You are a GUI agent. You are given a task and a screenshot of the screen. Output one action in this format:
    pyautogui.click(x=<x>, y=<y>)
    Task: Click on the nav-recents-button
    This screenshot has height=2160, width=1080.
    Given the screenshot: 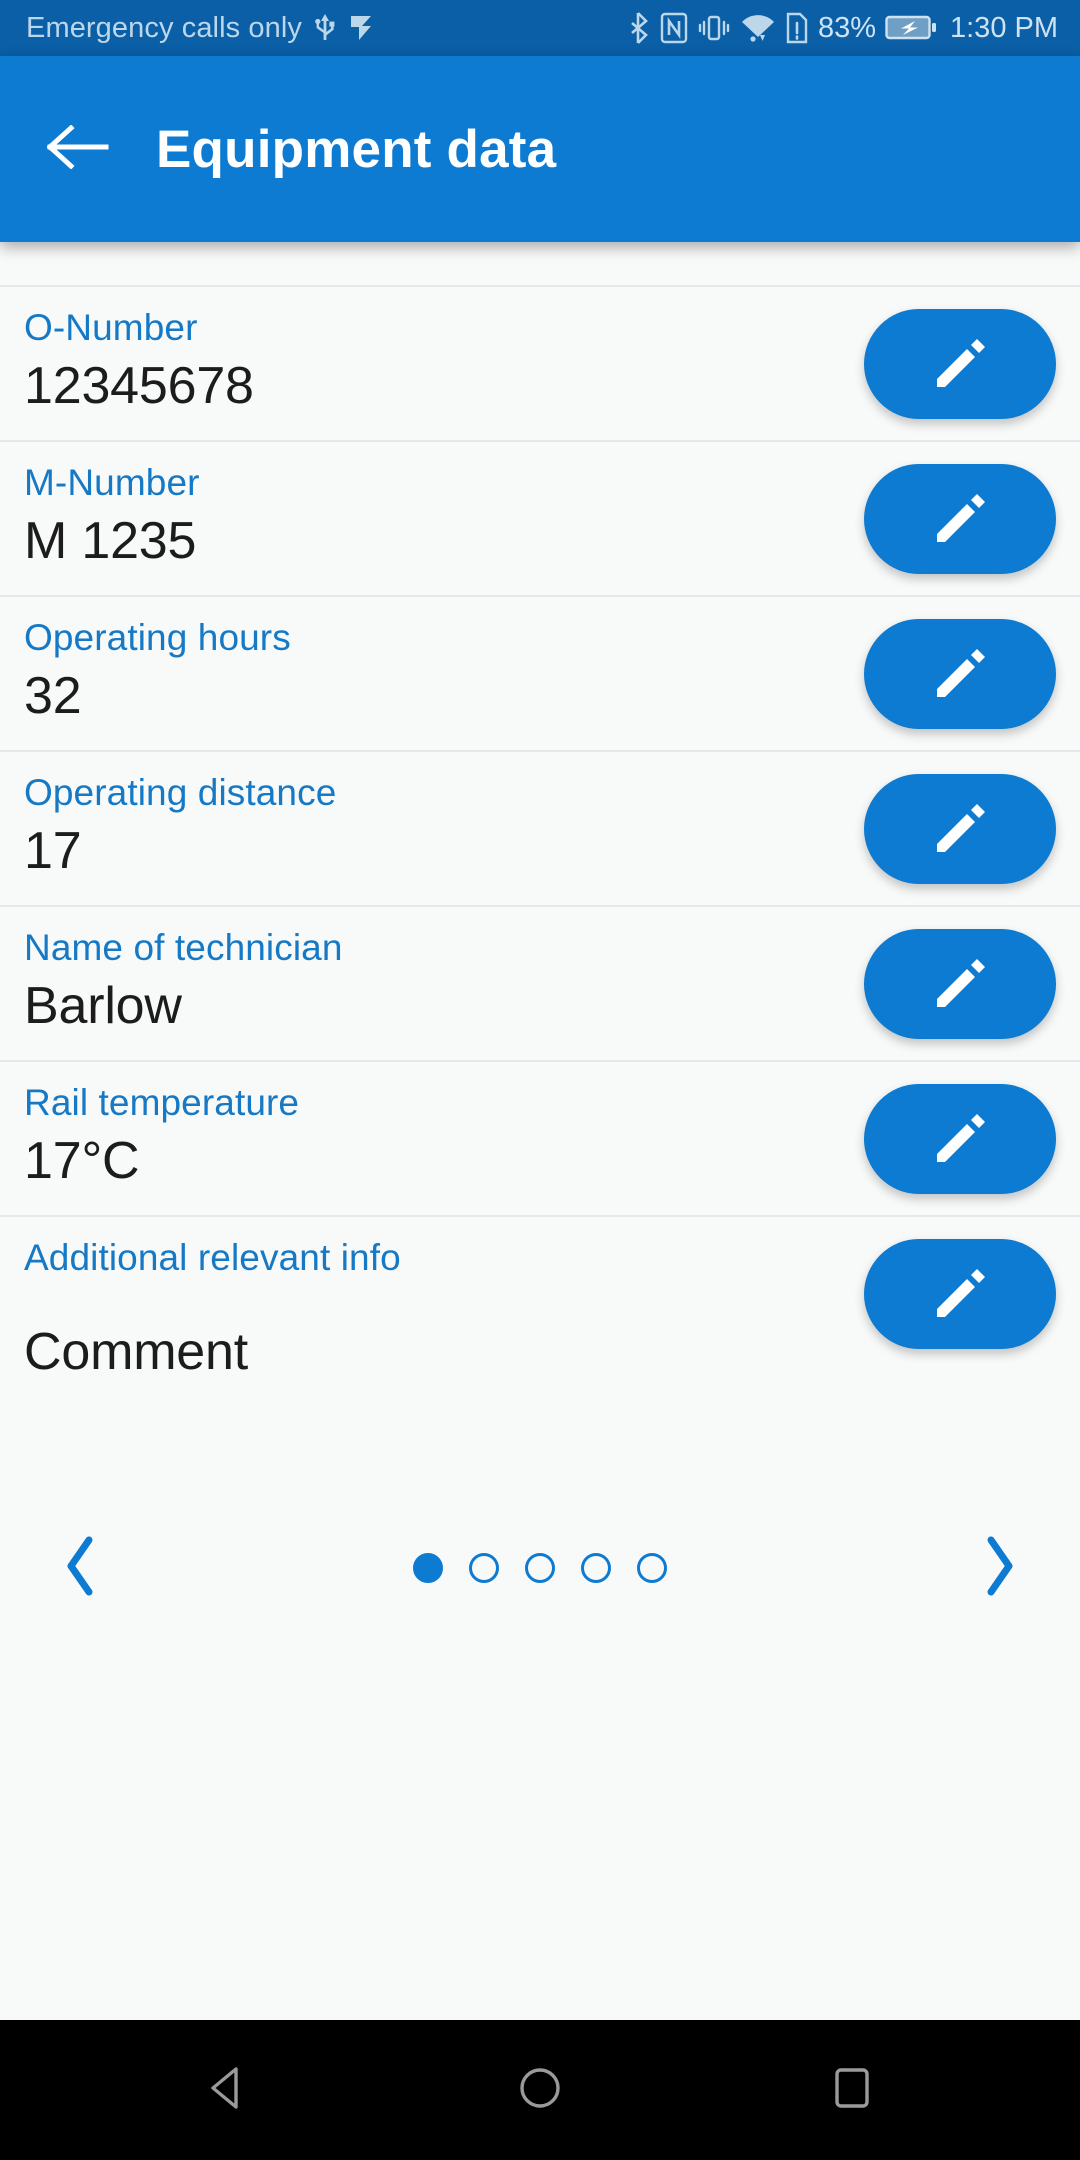 What is the action you would take?
    pyautogui.click(x=852, y=2090)
    